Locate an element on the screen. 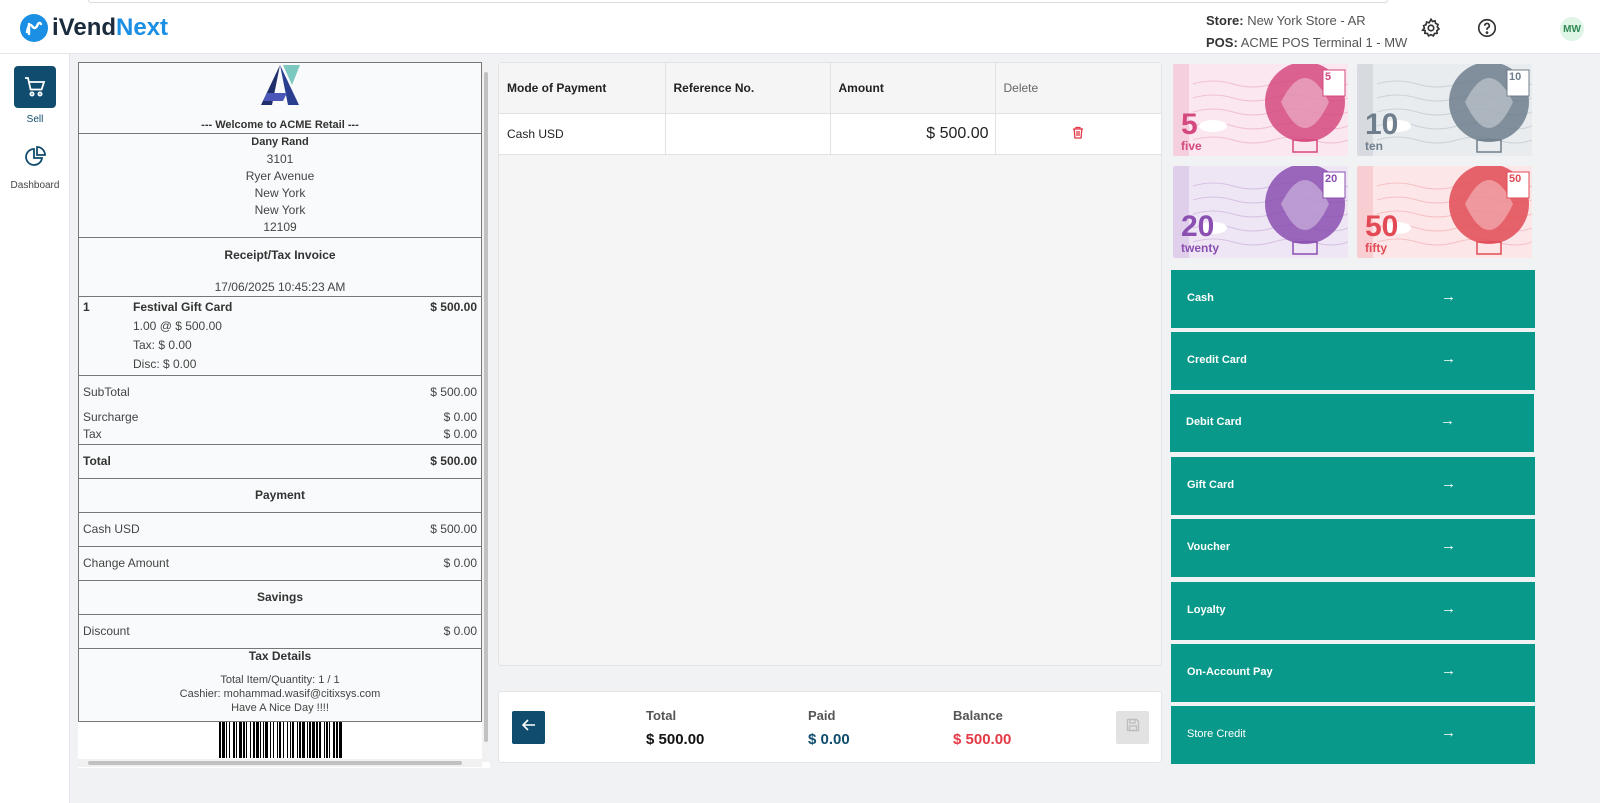  help-icon is located at coordinates (1487, 28).